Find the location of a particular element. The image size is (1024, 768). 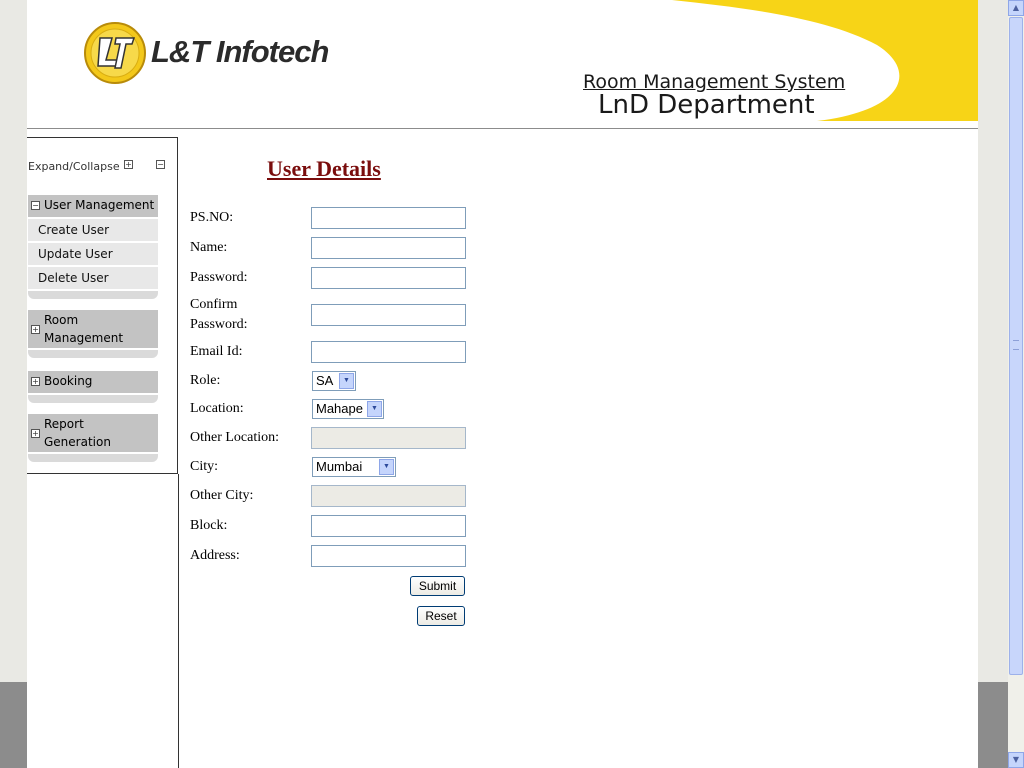

menu-item-create-user: Create User is located at coordinates (93, 230).